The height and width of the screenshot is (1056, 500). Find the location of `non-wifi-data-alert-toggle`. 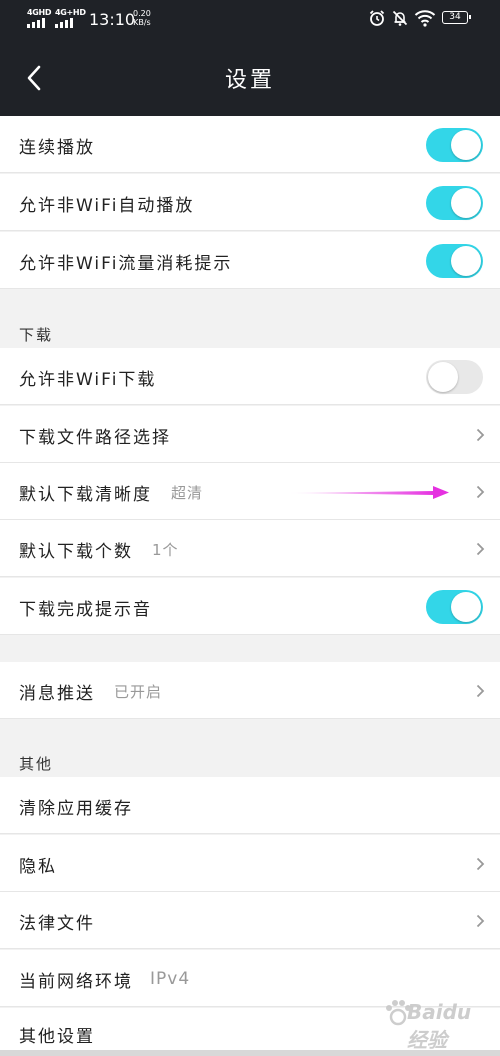

non-wifi-data-alert-toggle is located at coordinates (454, 261).